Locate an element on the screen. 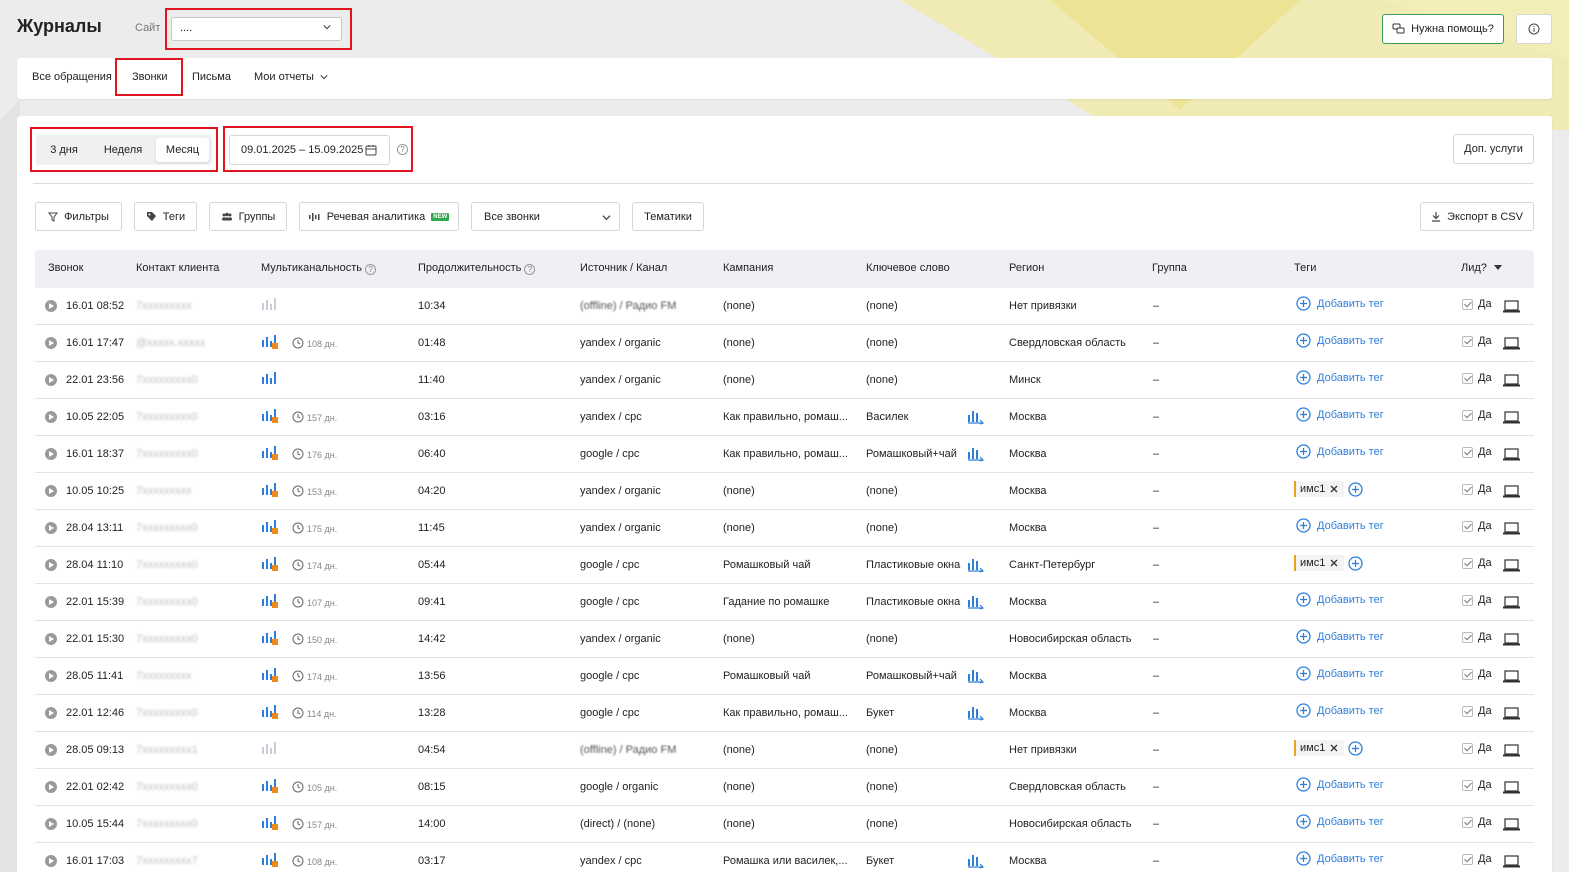 The width and height of the screenshot is (1569, 872). tab-calls: Звонки is located at coordinates (150, 77).